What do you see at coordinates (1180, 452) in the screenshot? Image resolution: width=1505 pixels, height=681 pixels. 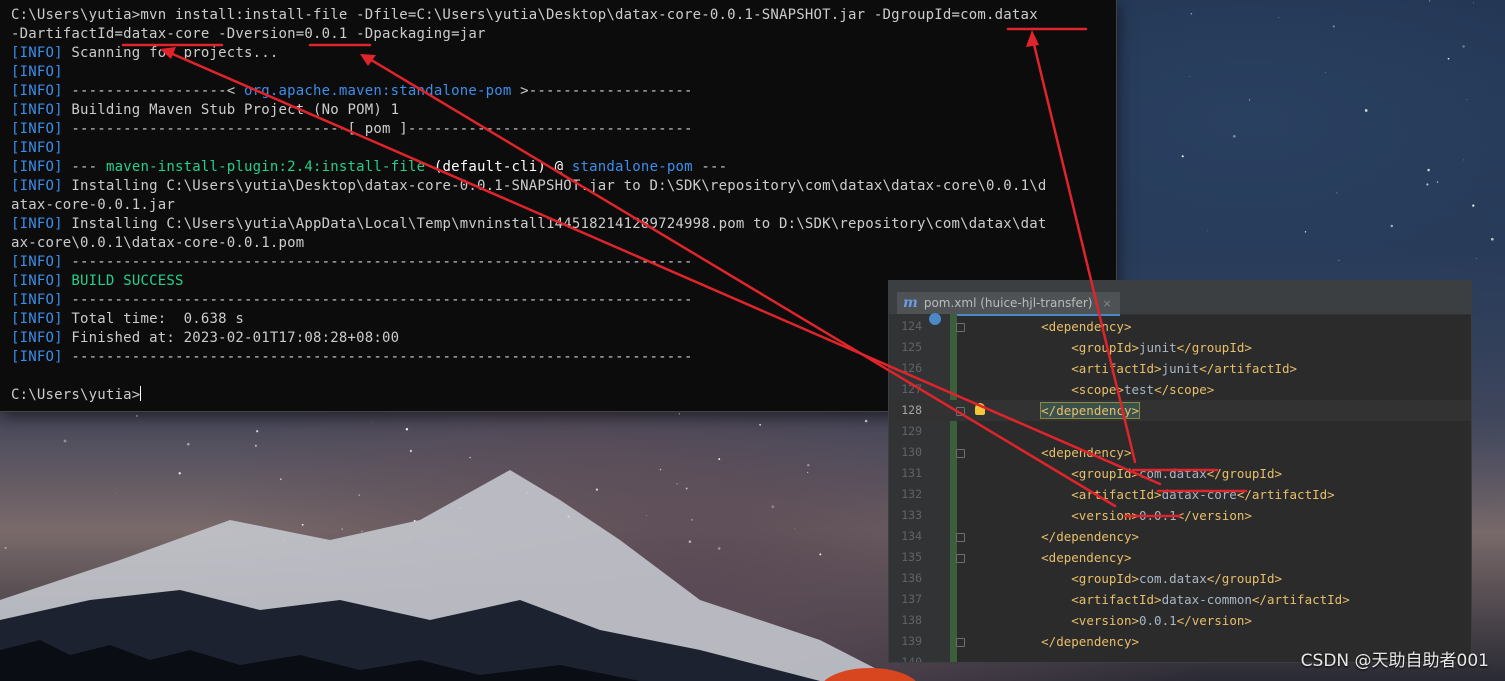 I see `code-line: 130 <dependency>` at bounding box center [1180, 452].